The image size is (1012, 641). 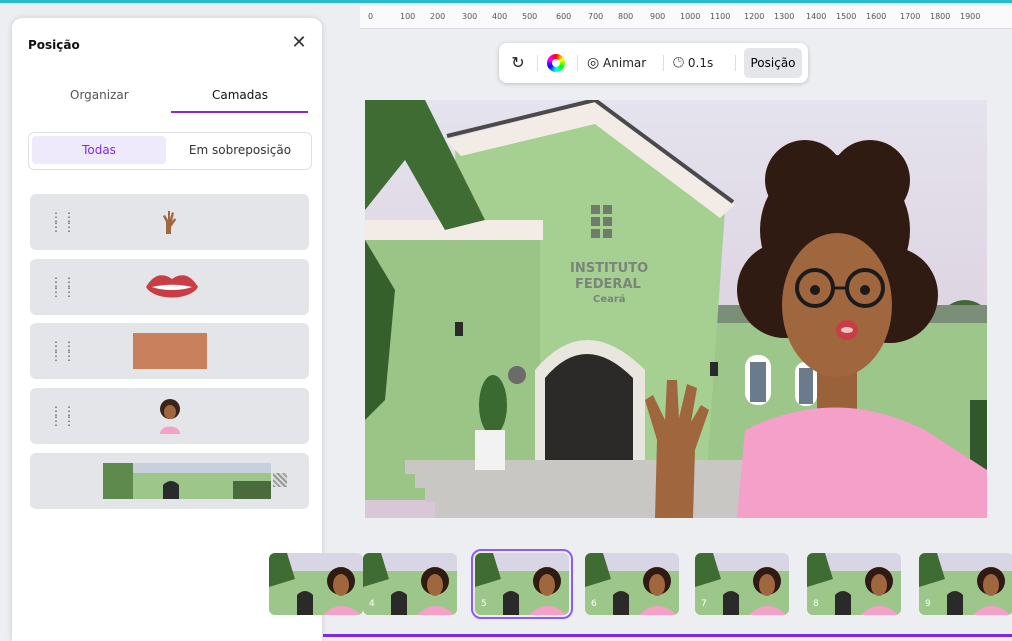 I want to click on page-thumbnail: 7, so click(x=742, y=584).